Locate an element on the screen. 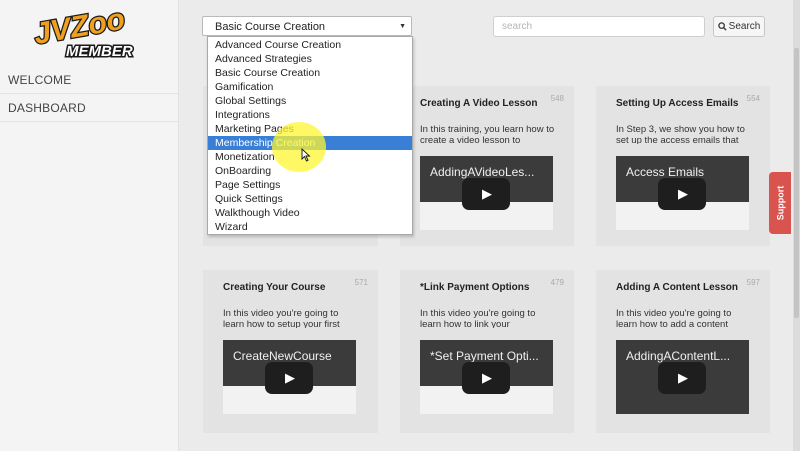 Image resolution: width=800 pixels, height=451 pixels. video-thumbnail: CreateNewCourse ▶ is located at coordinates (289, 377).